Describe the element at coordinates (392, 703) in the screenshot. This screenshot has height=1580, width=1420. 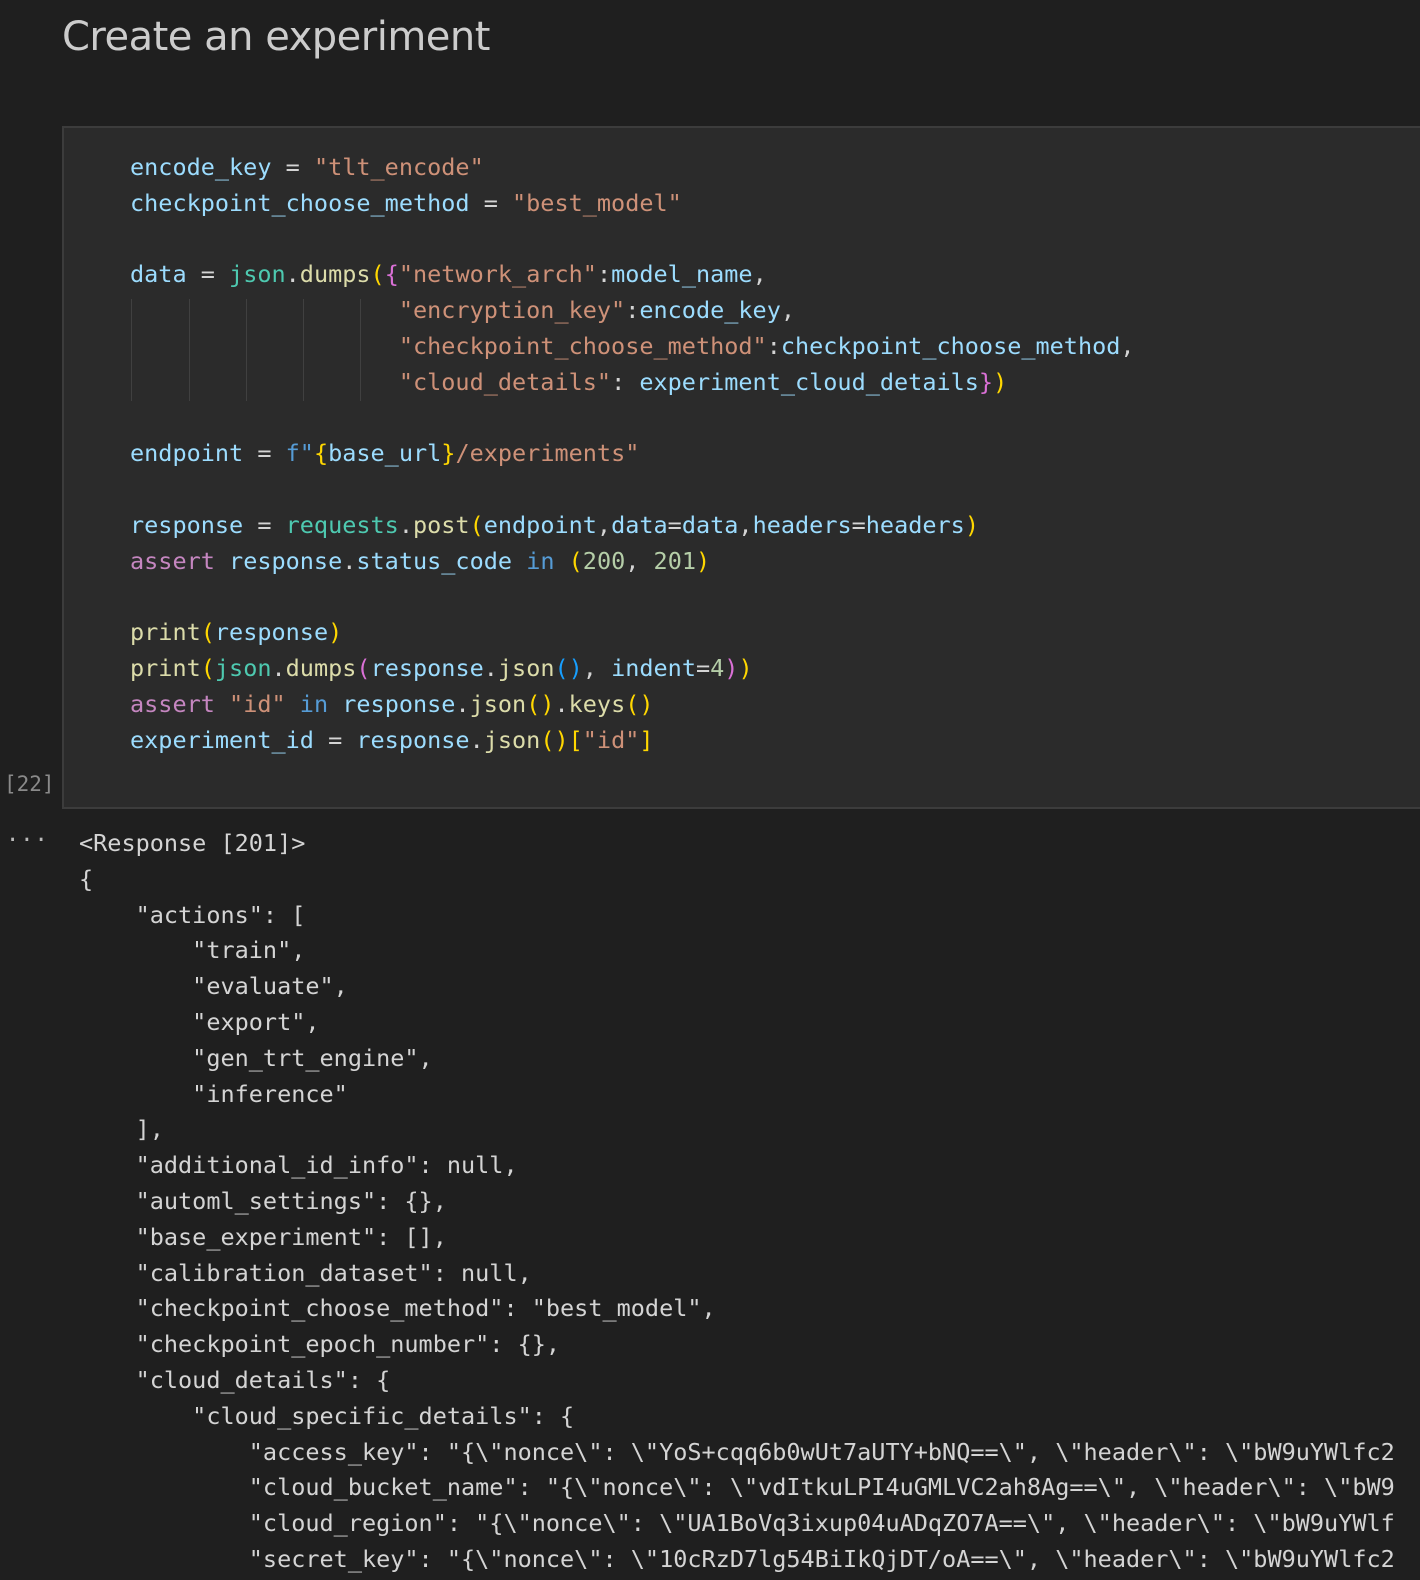
I see `code-line-16: assert "id" in response.json().keys()` at that location.